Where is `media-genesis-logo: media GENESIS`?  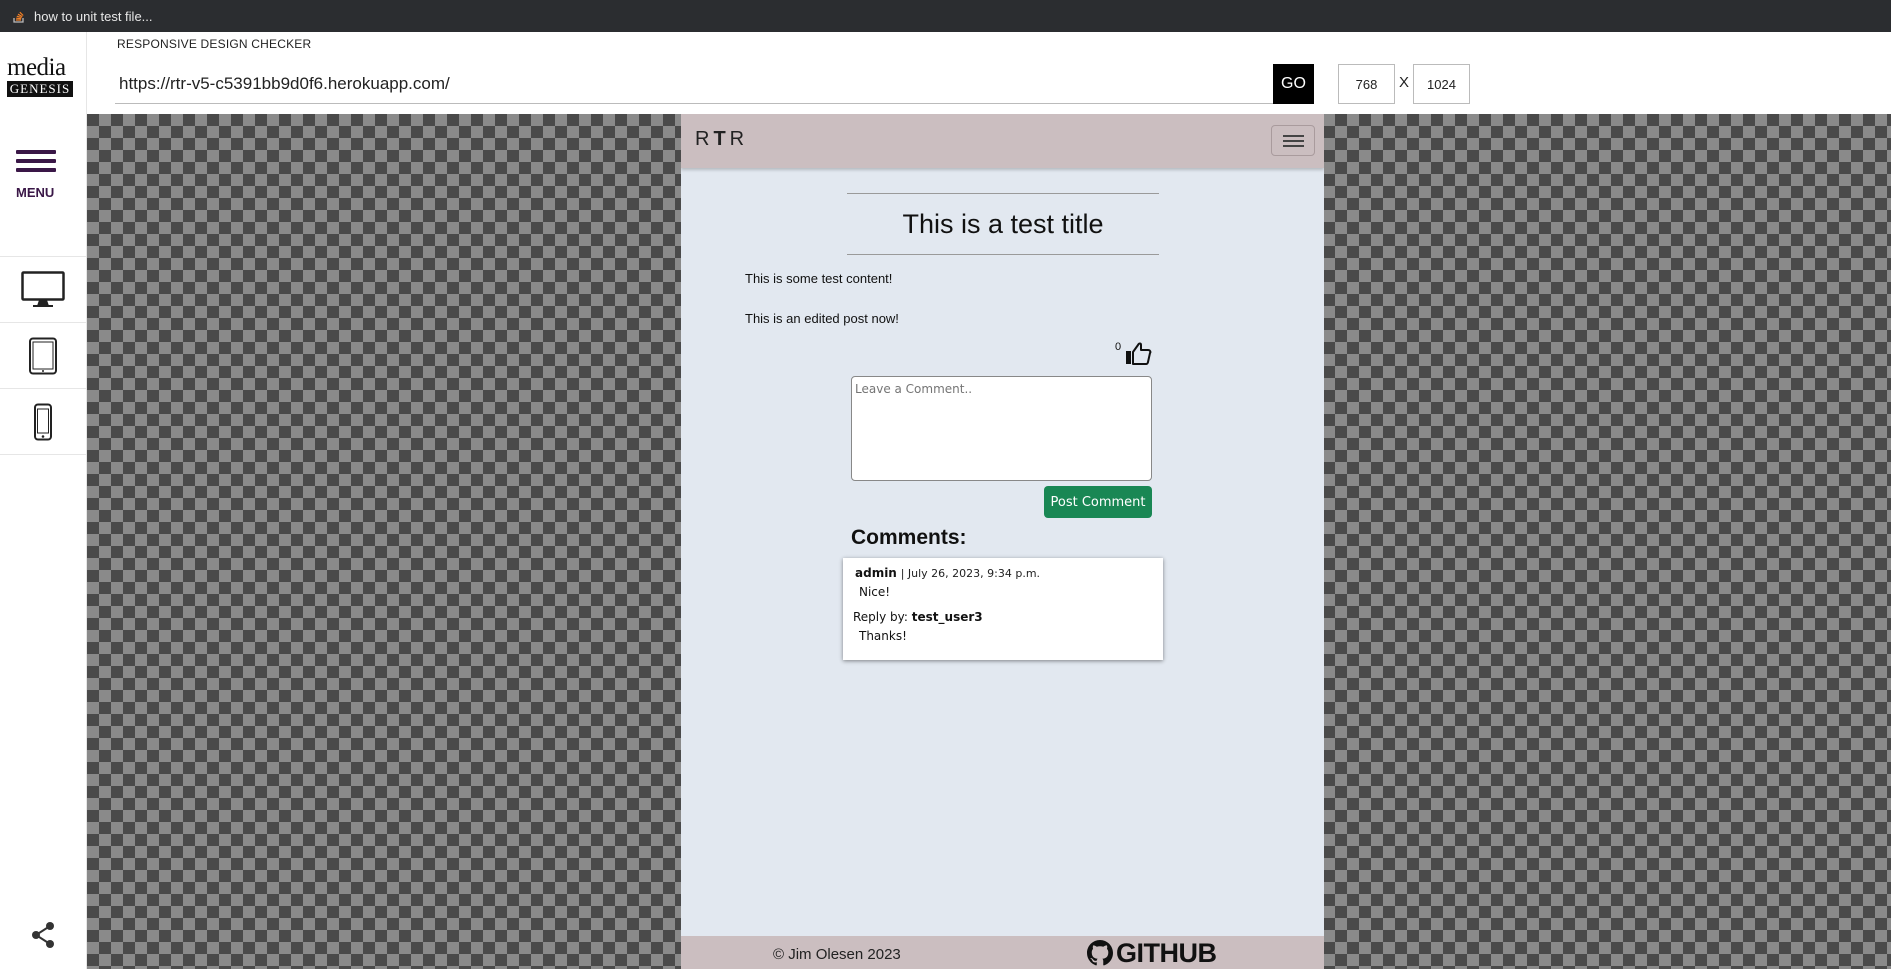
media-genesis-logo: media GENESIS is located at coordinates (40, 75).